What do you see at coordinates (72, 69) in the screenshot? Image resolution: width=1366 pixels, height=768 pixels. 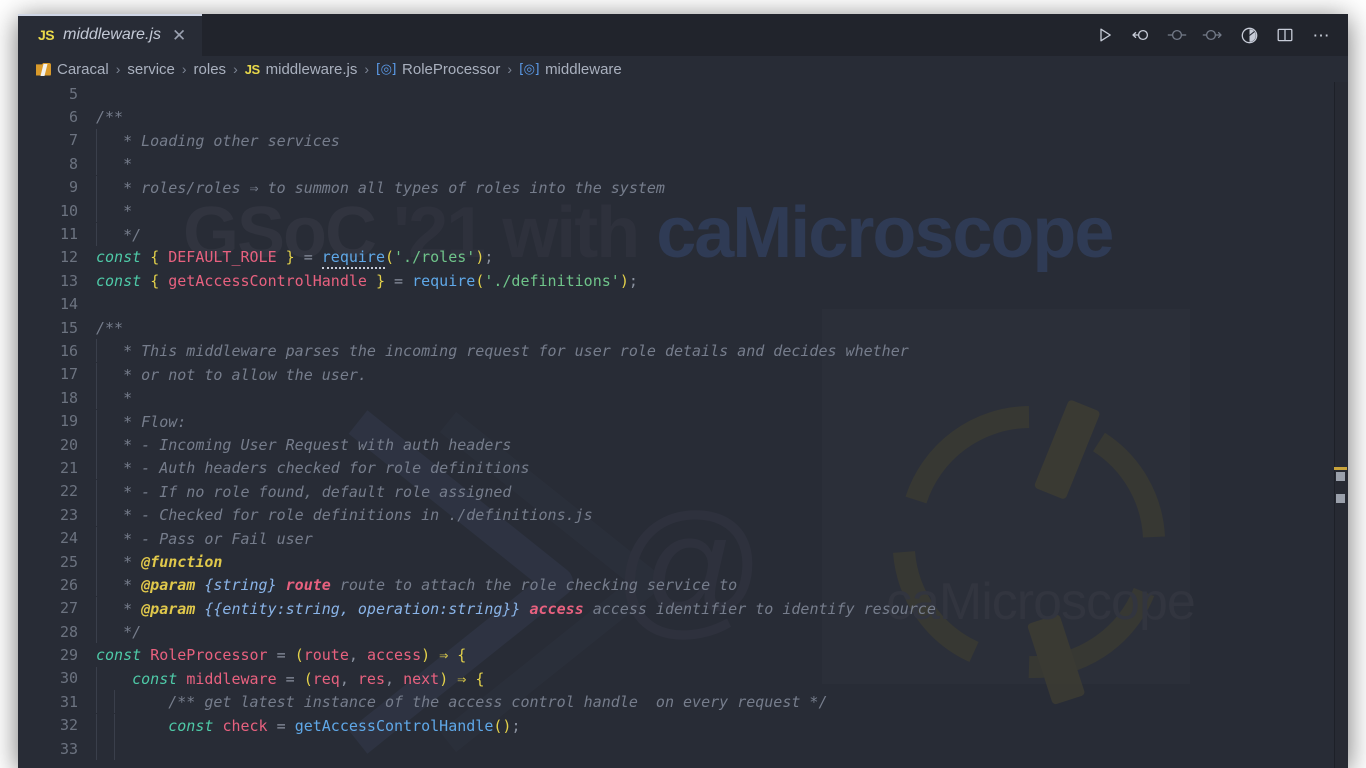 I see `breadcrumb-item-caracal: Caracal` at bounding box center [72, 69].